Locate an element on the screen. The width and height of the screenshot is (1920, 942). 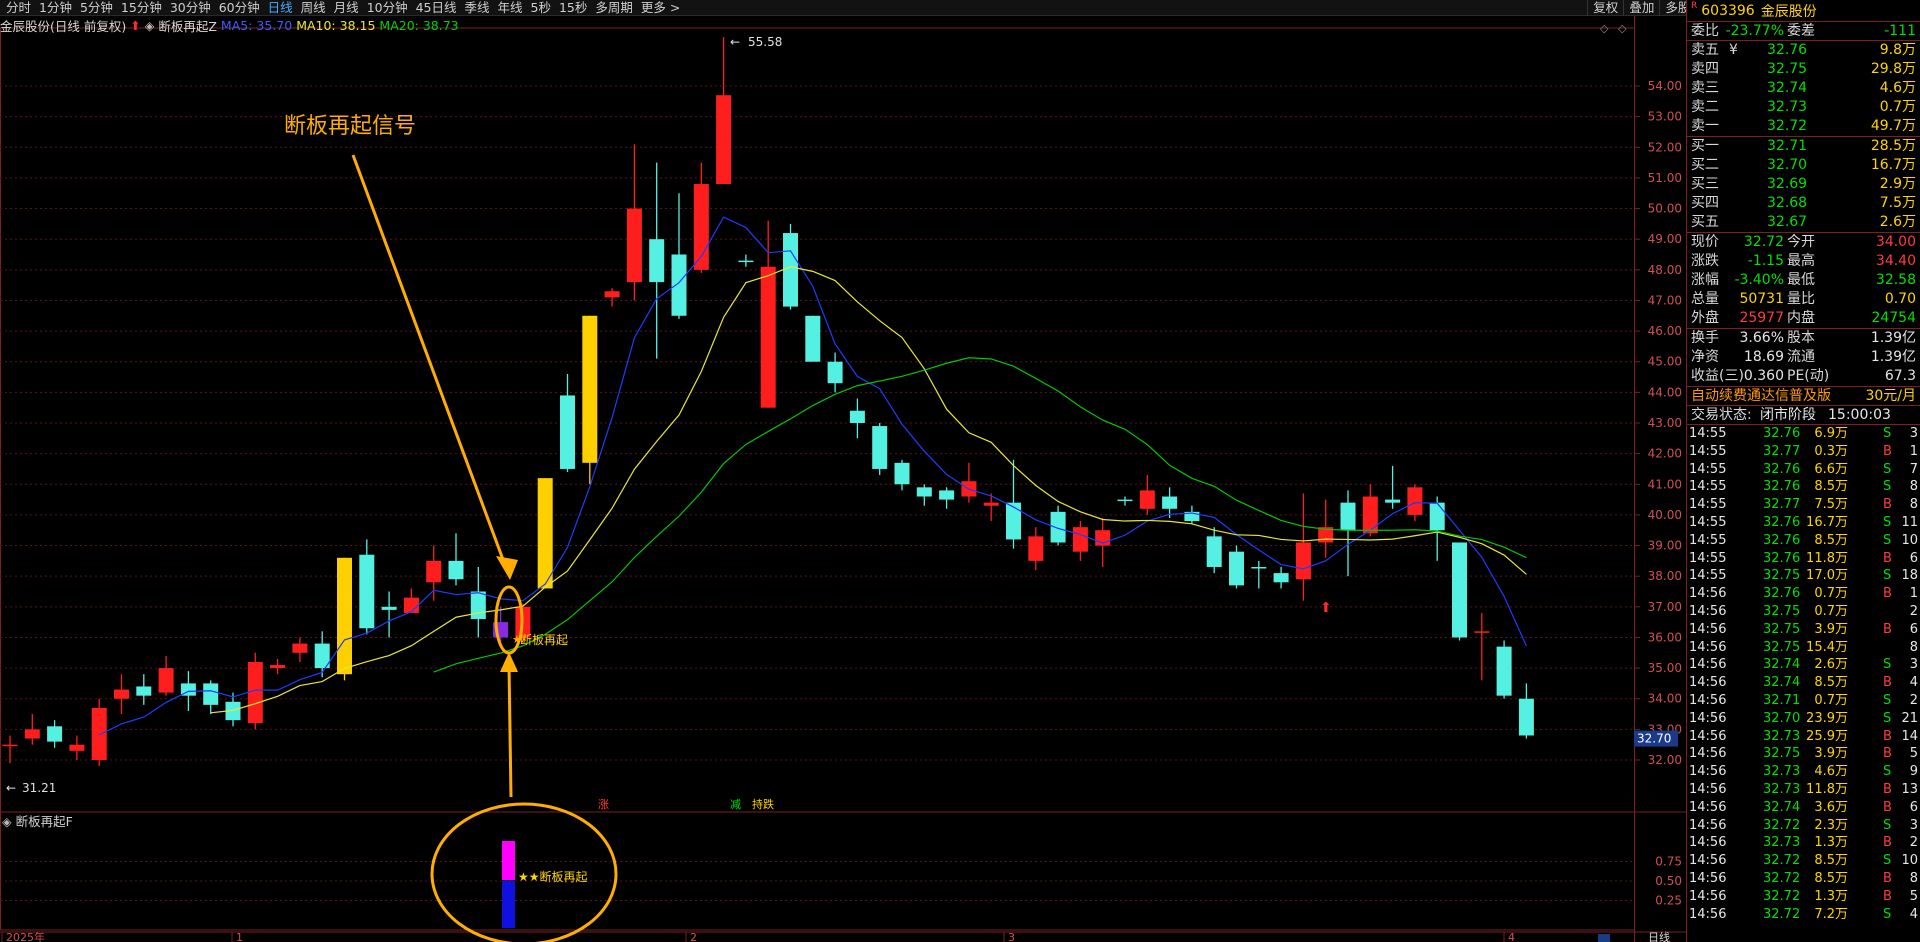
sell-level-row: 卖二 32.73 0.7万 is located at coordinates (1803, 107).